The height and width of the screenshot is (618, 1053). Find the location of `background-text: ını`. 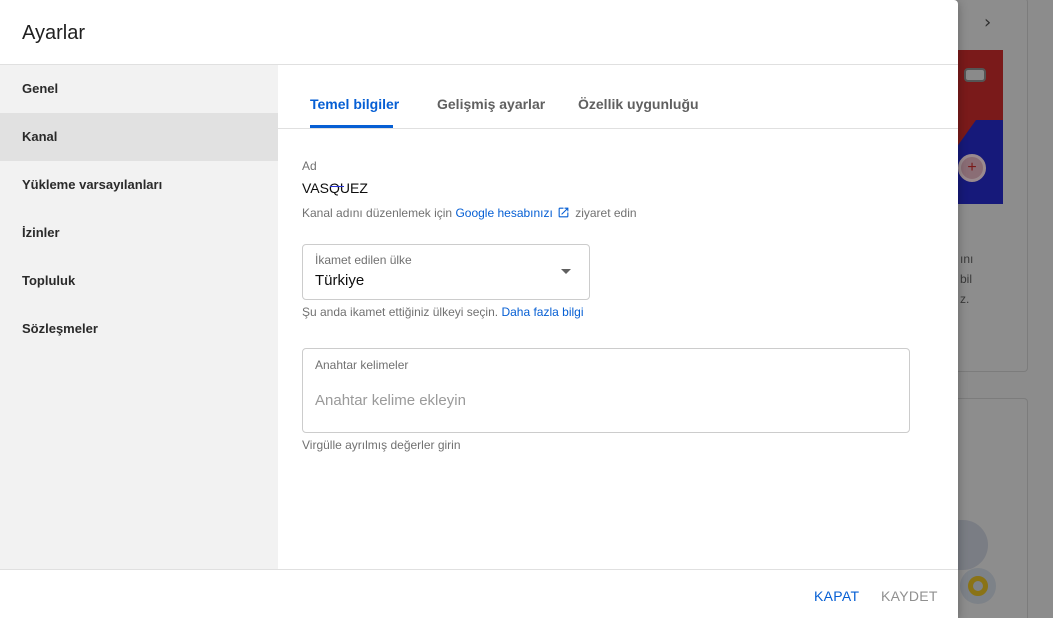

background-text: ını is located at coordinates (967, 259).